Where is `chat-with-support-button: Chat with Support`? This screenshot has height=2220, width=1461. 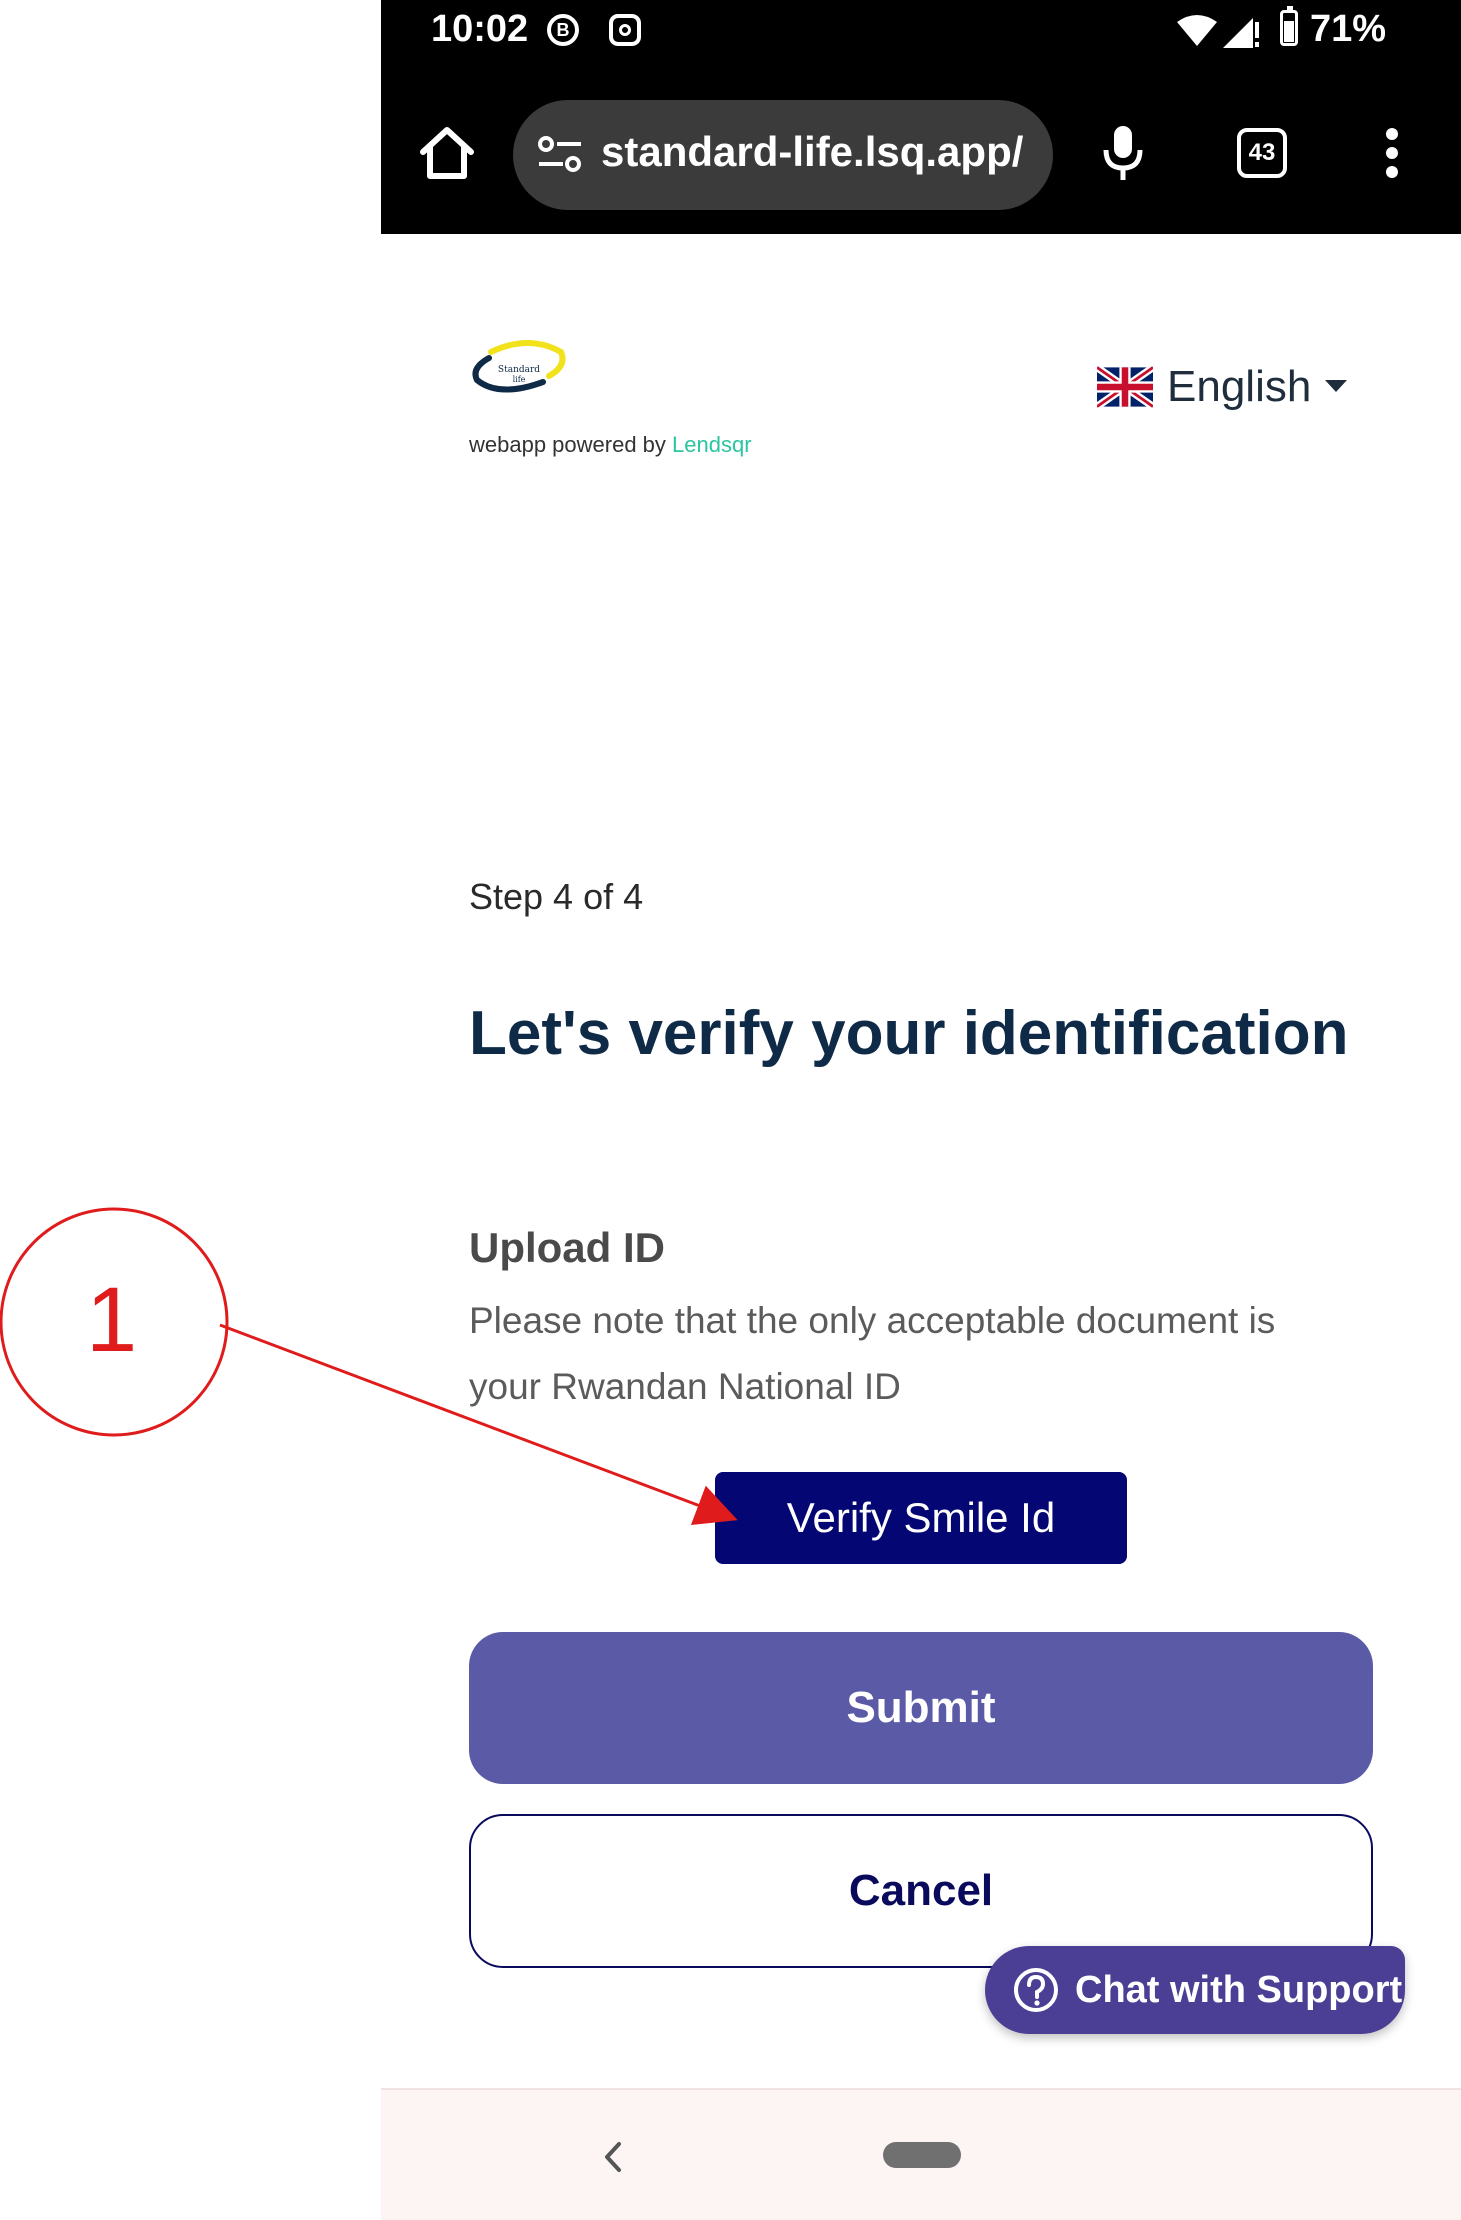 chat-with-support-button: Chat with Support is located at coordinates (1195, 1990).